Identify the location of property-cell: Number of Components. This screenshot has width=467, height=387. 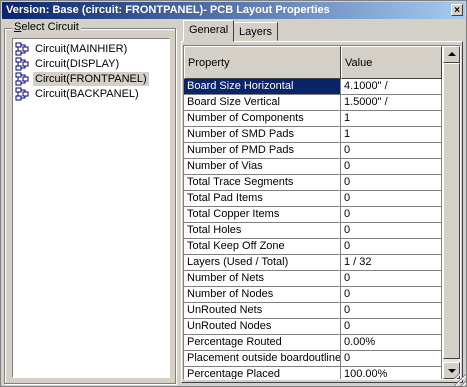
(262, 119).